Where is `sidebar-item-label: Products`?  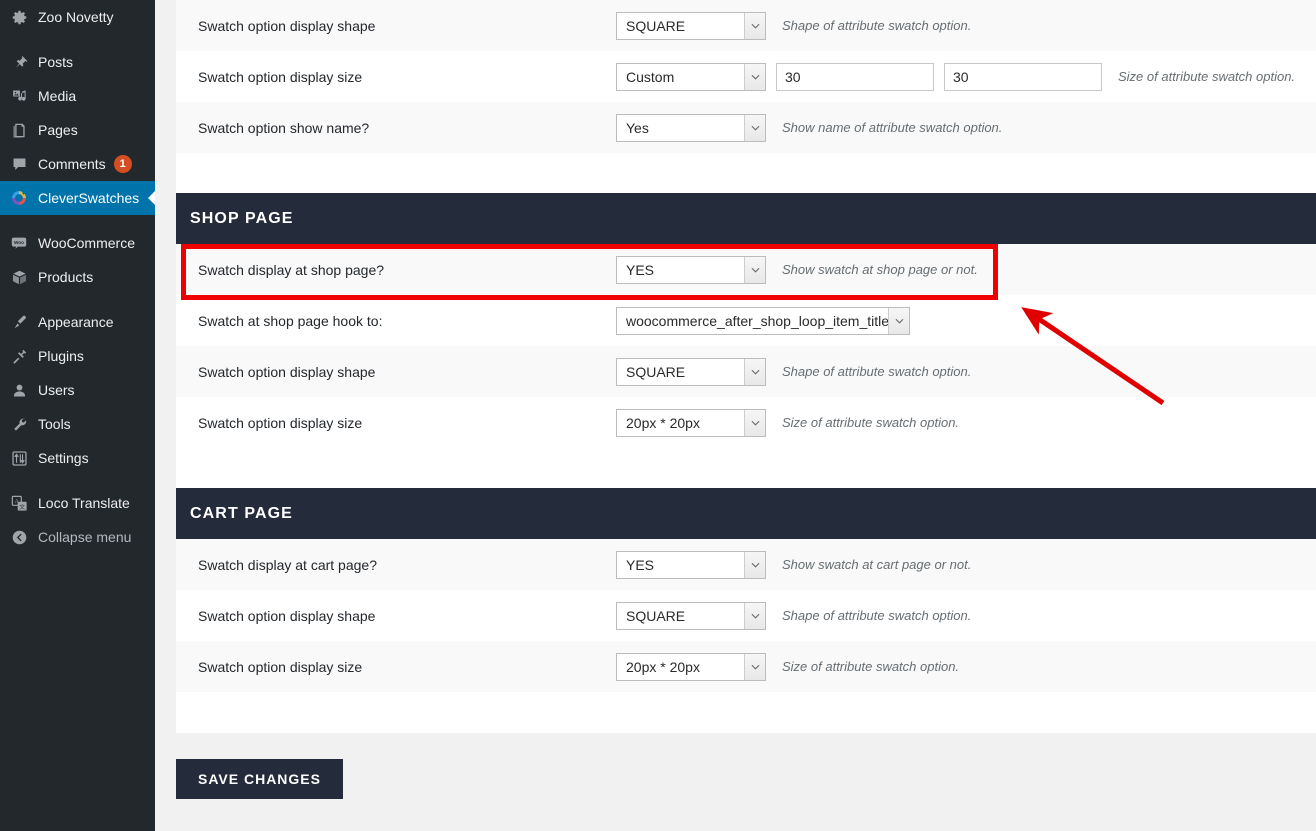 sidebar-item-label: Products is located at coordinates (66, 277).